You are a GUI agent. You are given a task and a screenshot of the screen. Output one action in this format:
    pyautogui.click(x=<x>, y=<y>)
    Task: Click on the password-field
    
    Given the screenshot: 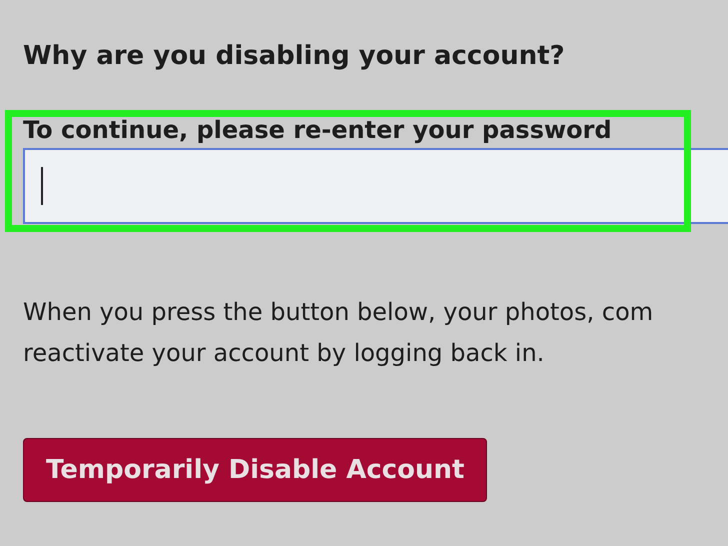 What is the action you would take?
    pyautogui.click(x=375, y=186)
    